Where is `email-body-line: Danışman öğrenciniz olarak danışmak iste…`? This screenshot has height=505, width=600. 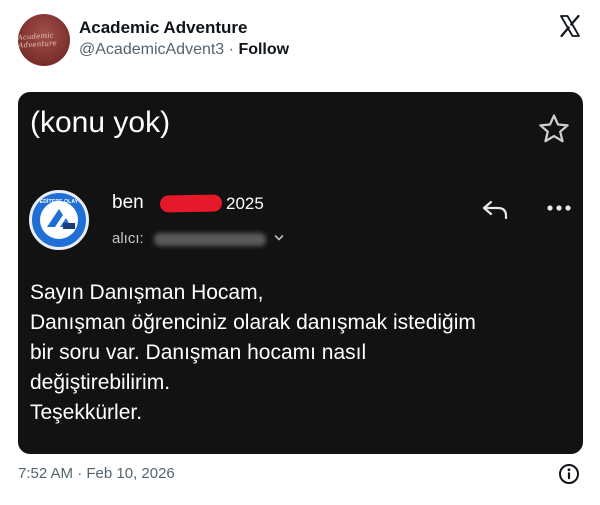 email-body-line: Danışman öğrenciniz olarak danışmak iste… is located at coordinates (253, 322).